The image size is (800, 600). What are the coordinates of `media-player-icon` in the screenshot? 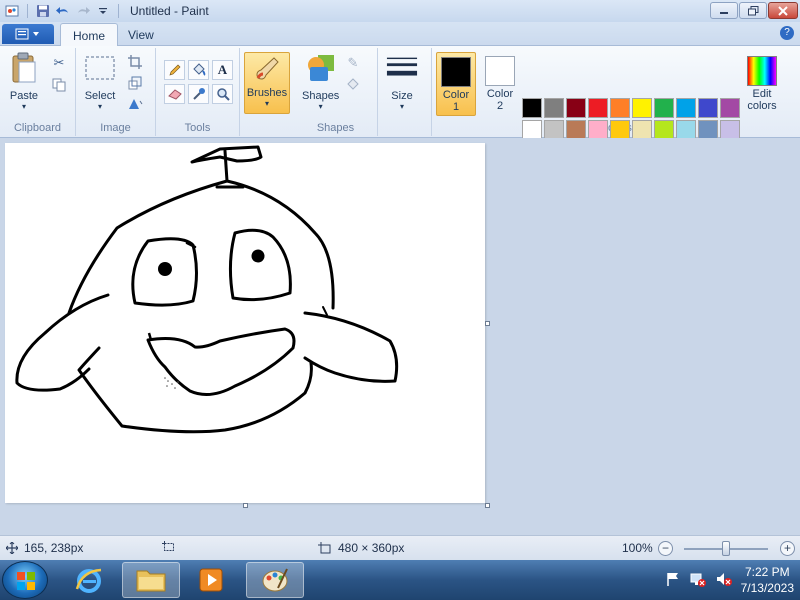 It's located at (211, 580).